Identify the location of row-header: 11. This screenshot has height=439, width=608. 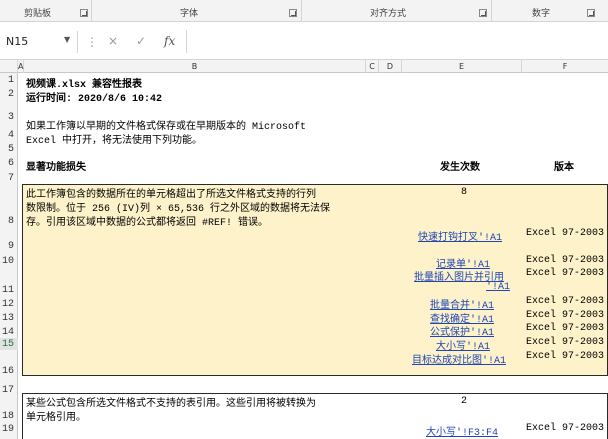
(8, 290).